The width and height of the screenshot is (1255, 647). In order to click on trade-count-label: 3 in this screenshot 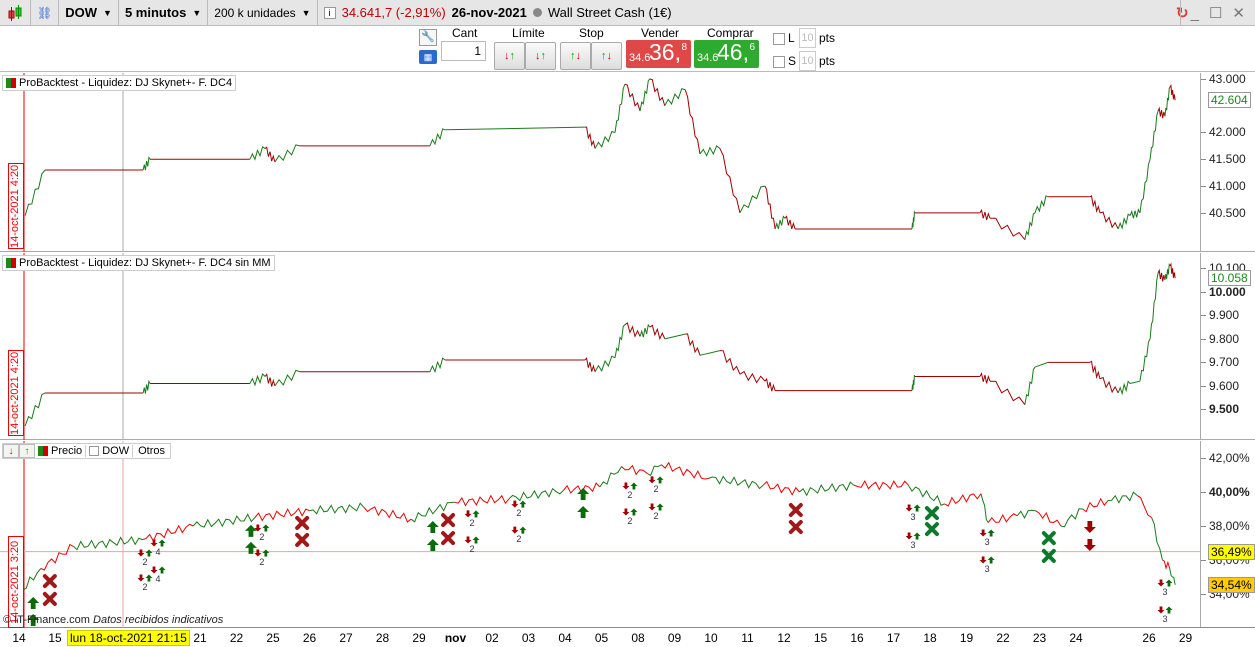, I will do `click(913, 545)`.